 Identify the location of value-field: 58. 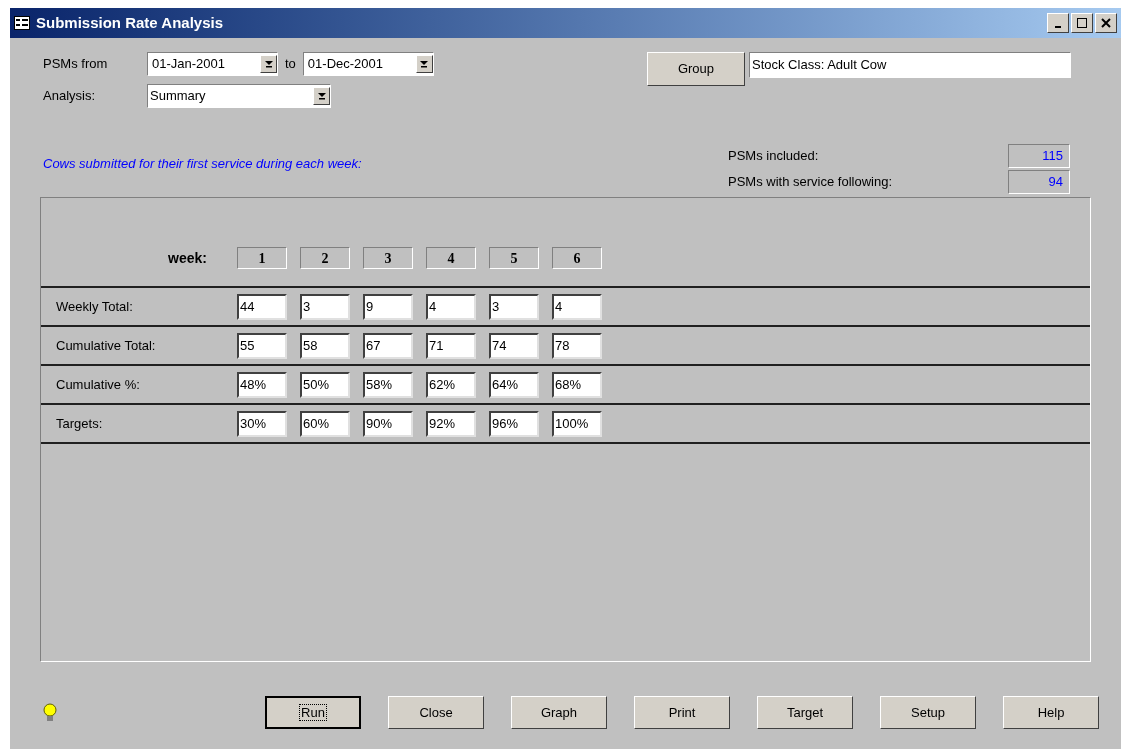
(325, 345).